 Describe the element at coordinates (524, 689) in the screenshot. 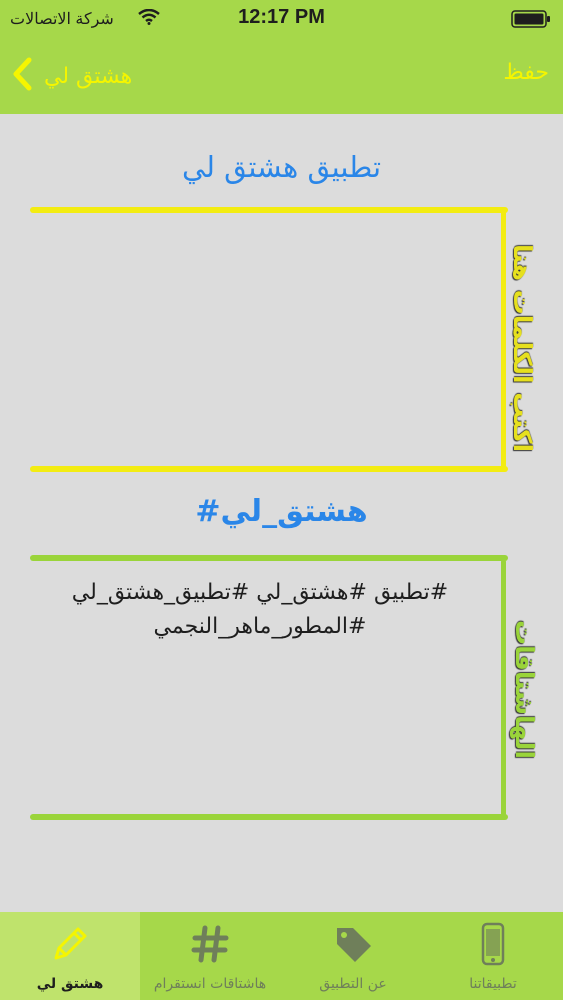

I see `hashtags-label: الهاشتاقات` at that location.